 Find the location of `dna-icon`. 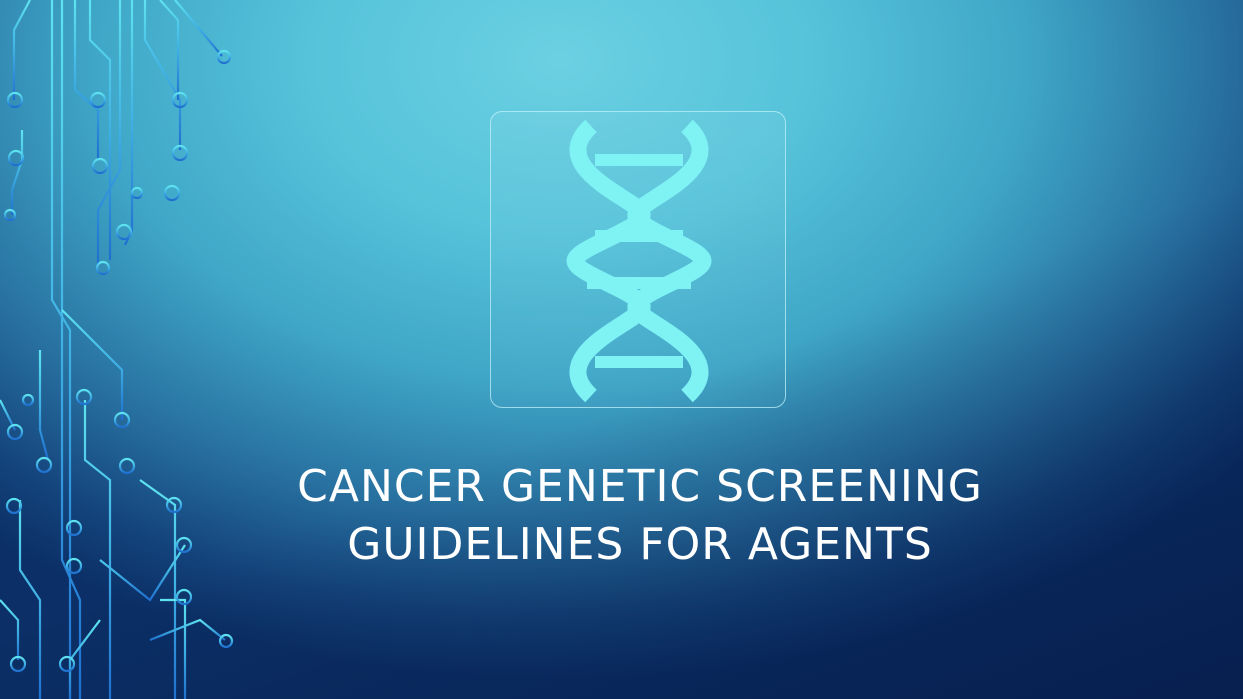

dna-icon is located at coordinates (639, 261).